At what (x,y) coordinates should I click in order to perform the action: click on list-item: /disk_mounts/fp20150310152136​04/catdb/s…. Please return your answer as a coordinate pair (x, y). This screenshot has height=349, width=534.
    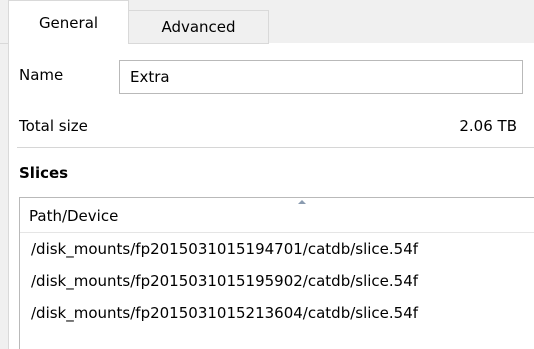
    Looking at the image, I should click on (277, 313).